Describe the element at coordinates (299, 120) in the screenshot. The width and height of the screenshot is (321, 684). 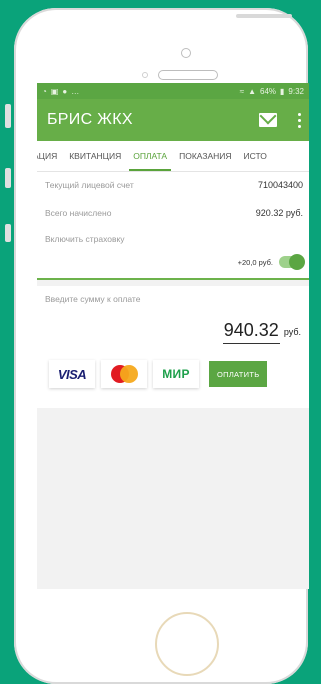
I see `overflow-menu-icon` at that location.